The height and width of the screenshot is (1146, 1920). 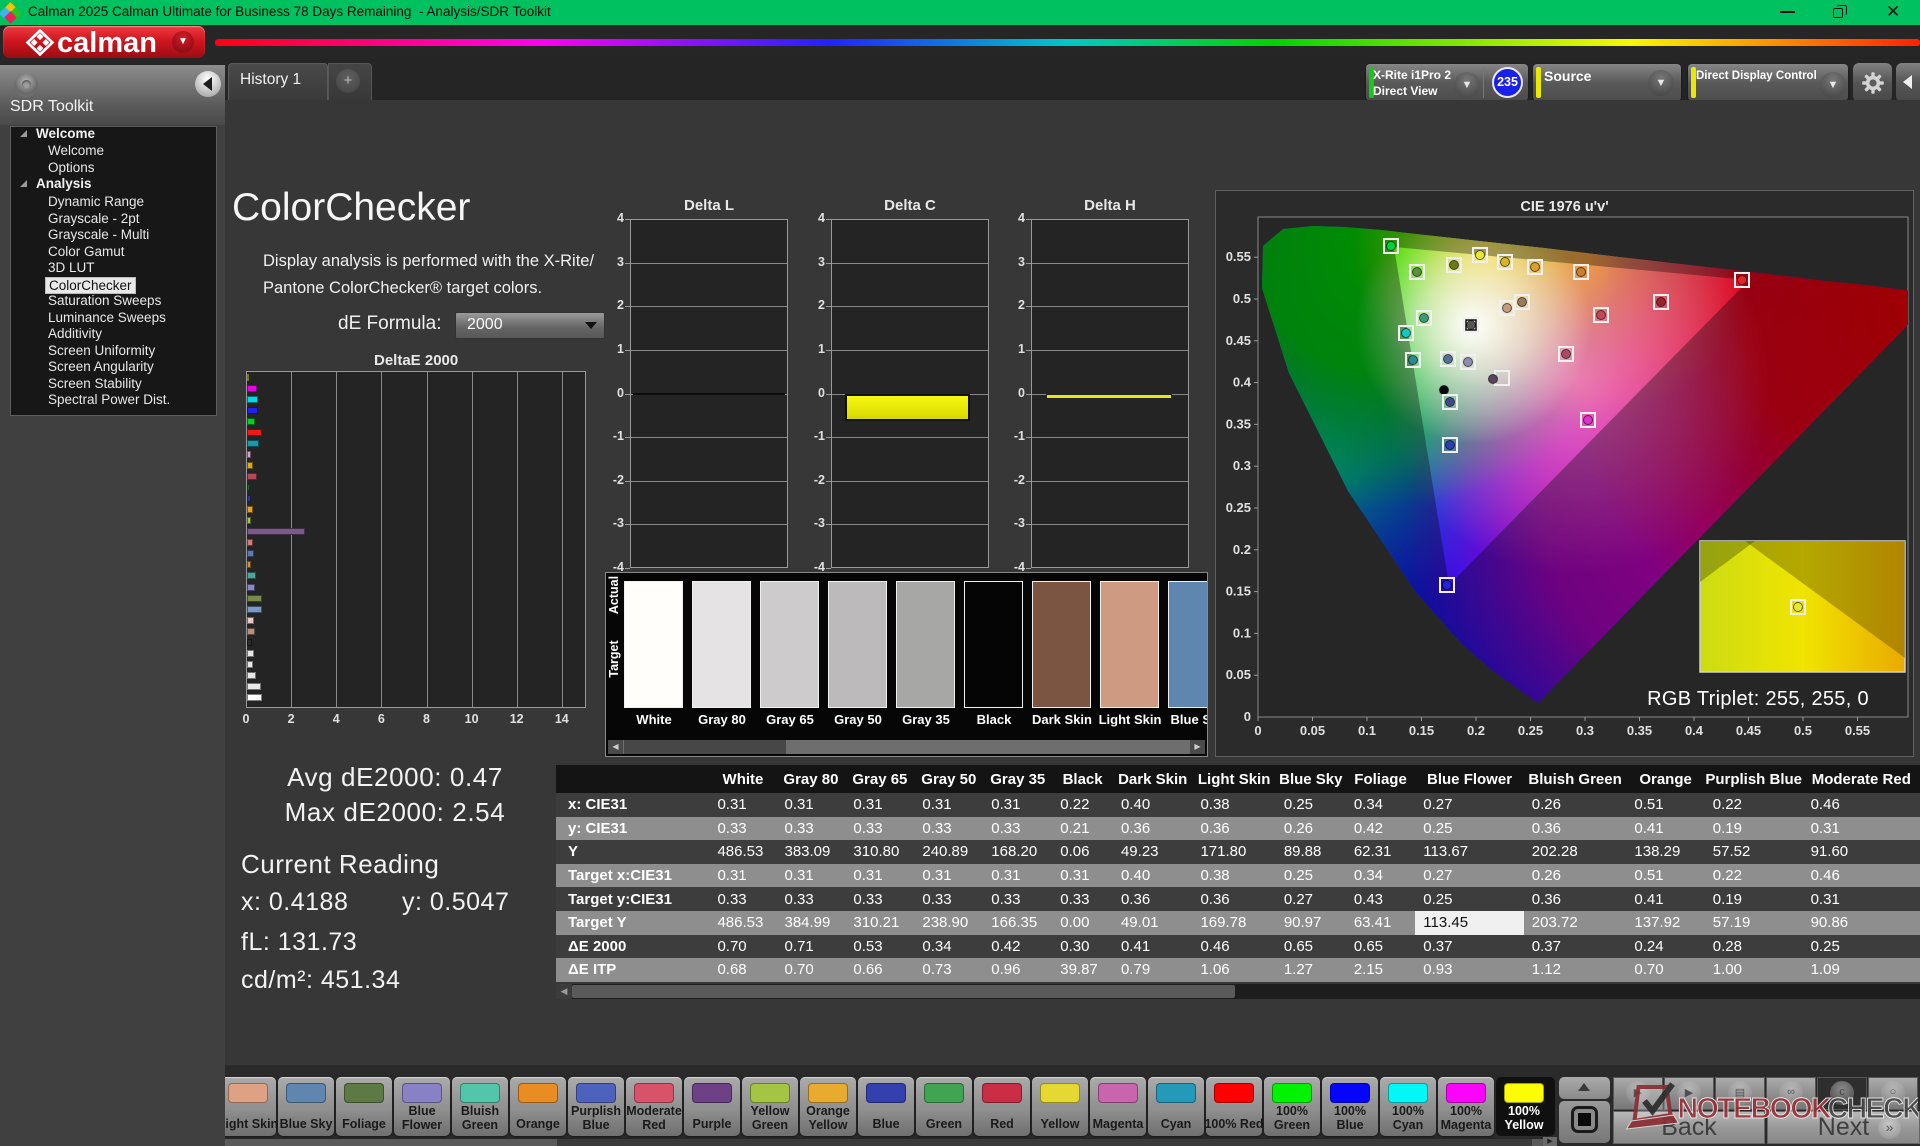 What do you see at coordinates (1758, 699) in the screenshot?
I see `svg-text: RGB Triplet: 255, 255, 0` at bounding box center [1758, 699].